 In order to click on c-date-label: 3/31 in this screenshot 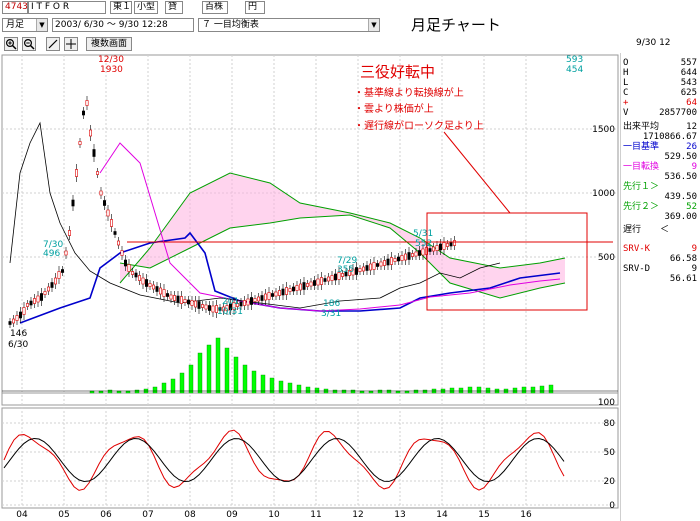, I will do `click(331, 314)`.